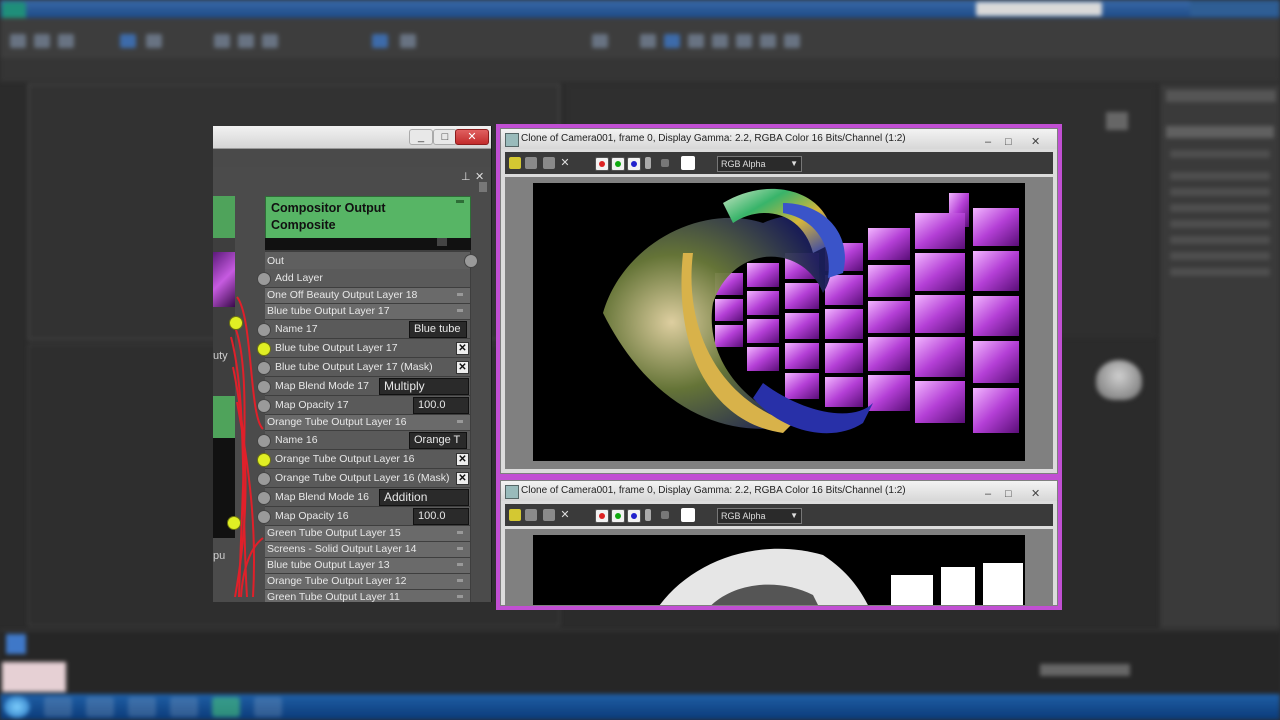  What do you see at coordinates (367, 596) in the screenshot?
I see `layer-group-header: Green Tube Output Layer 11` at bounding box center [367, 596].